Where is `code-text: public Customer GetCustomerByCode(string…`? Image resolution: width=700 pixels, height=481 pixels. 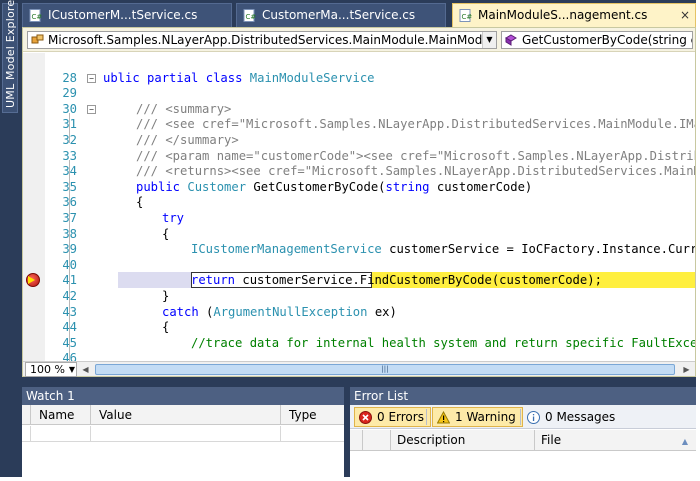
code-text: public Customer GetCustomerByCode(string… is located at coordinates (334, 188).